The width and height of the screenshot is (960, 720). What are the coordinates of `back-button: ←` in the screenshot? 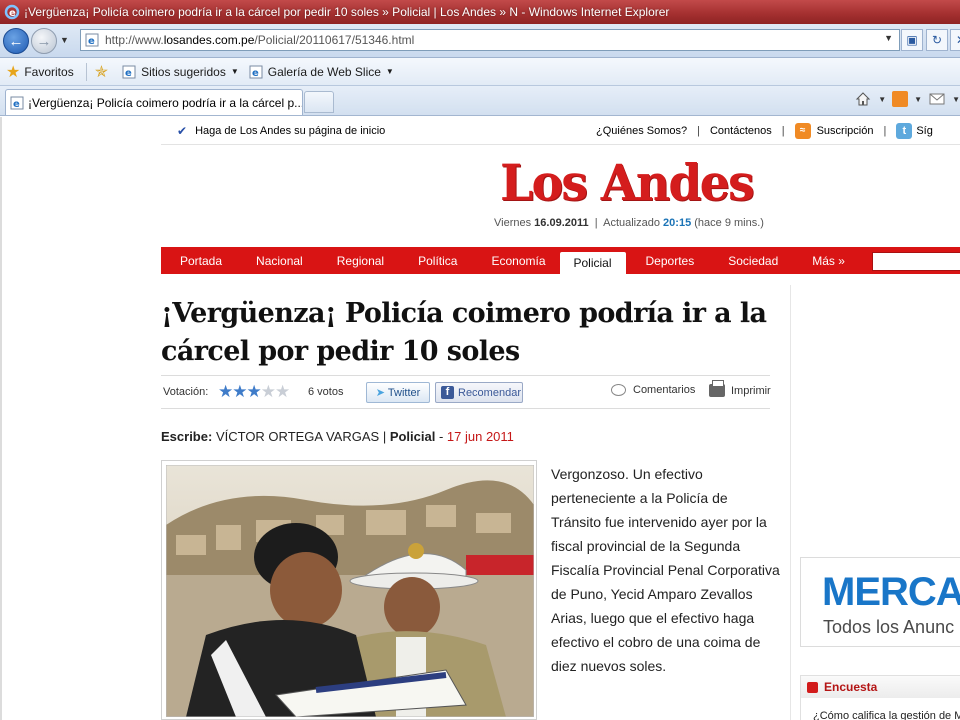 It's located at (16, 41).